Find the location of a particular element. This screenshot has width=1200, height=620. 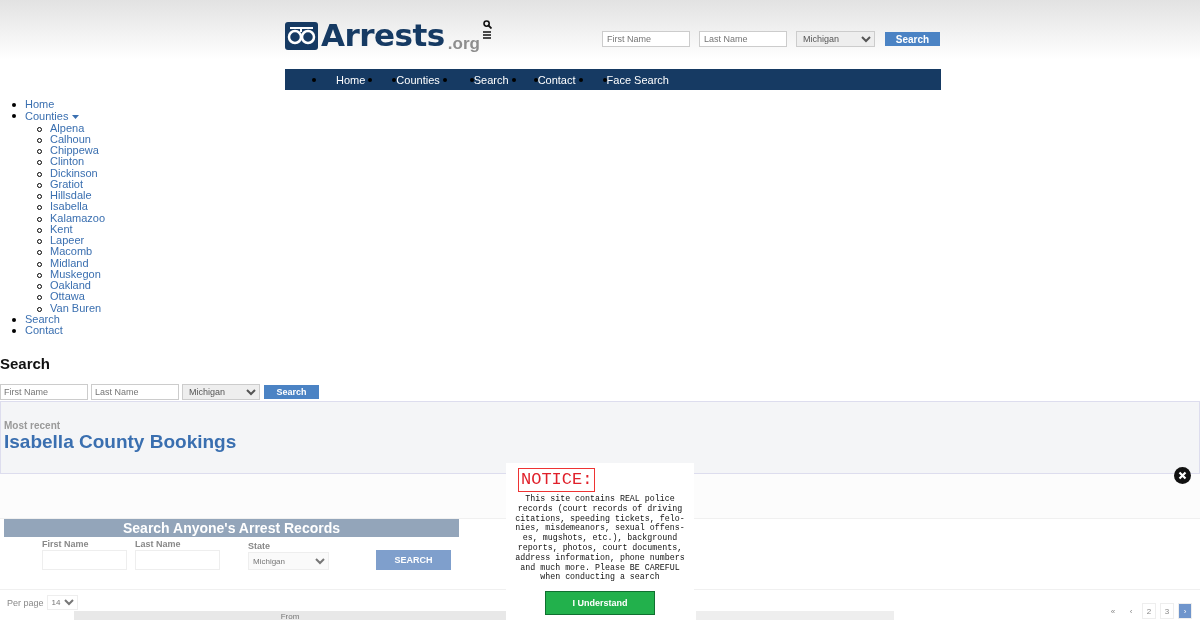

menu-link: Kalamazoo is located at coordinates (78, 217).